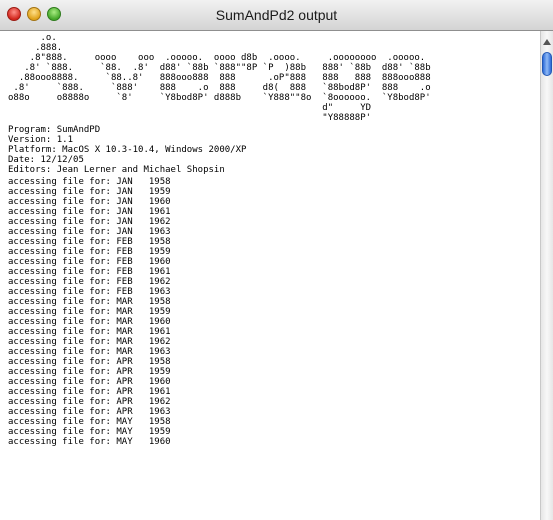 The height and width of the screenshot is (520, 553). I want to click on vertical-scrollbar, so click(546, 275).